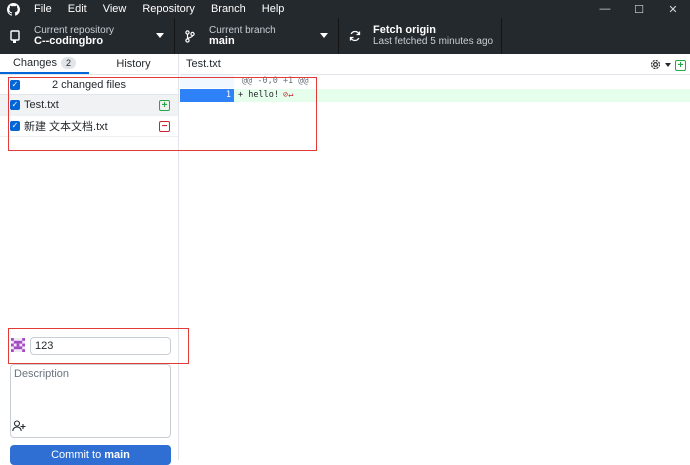 Image resolution: width=690 pixels, height=465 pixels. What do you see at coordinates (18, 36) in the screenshot?
I see `repo-icon` at bounding box center [18, 36].